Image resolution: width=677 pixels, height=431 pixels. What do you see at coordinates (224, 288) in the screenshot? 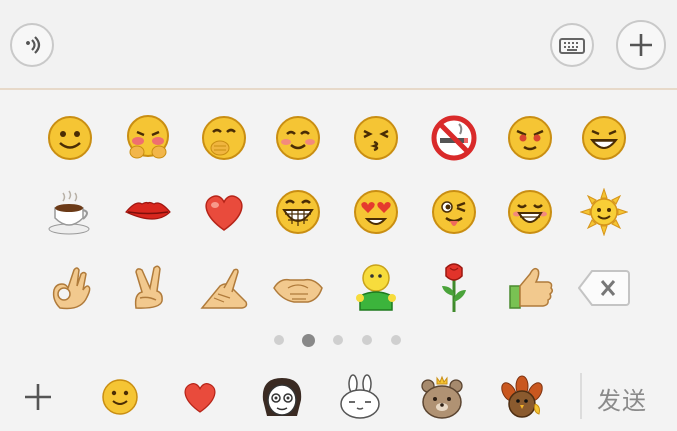
I see `fist-salute-icon` at bounding box center [224, 288].